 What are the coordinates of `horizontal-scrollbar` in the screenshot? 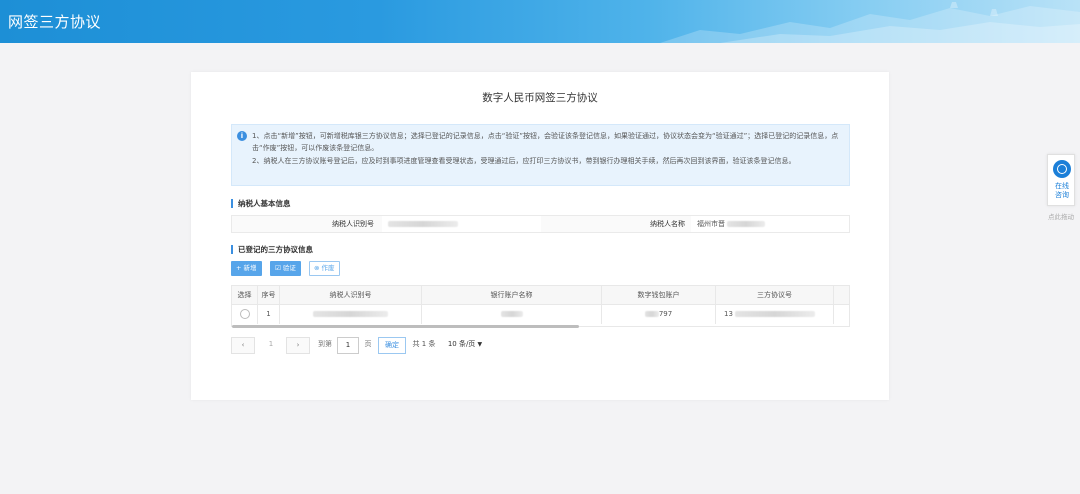 It's located at (405, 326).